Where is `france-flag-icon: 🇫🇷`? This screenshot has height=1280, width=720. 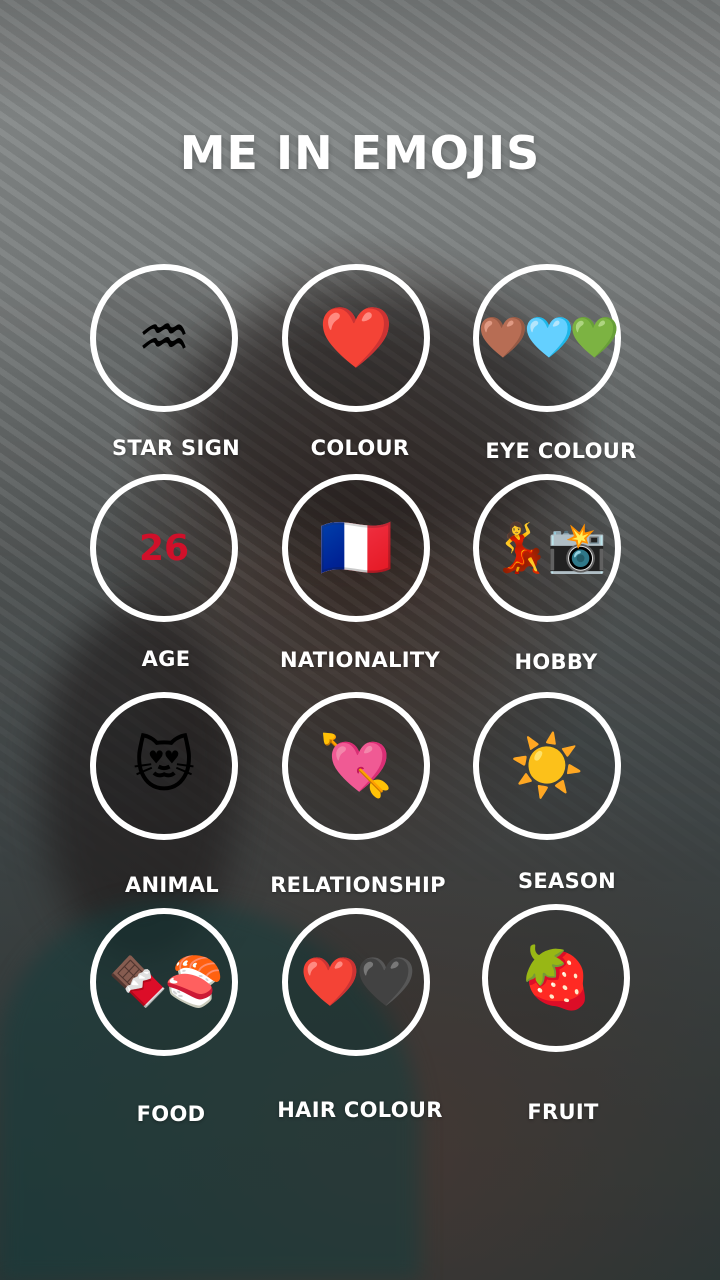
france-flag-icon: 🇫🇷 is located at coordinates (356, 548).